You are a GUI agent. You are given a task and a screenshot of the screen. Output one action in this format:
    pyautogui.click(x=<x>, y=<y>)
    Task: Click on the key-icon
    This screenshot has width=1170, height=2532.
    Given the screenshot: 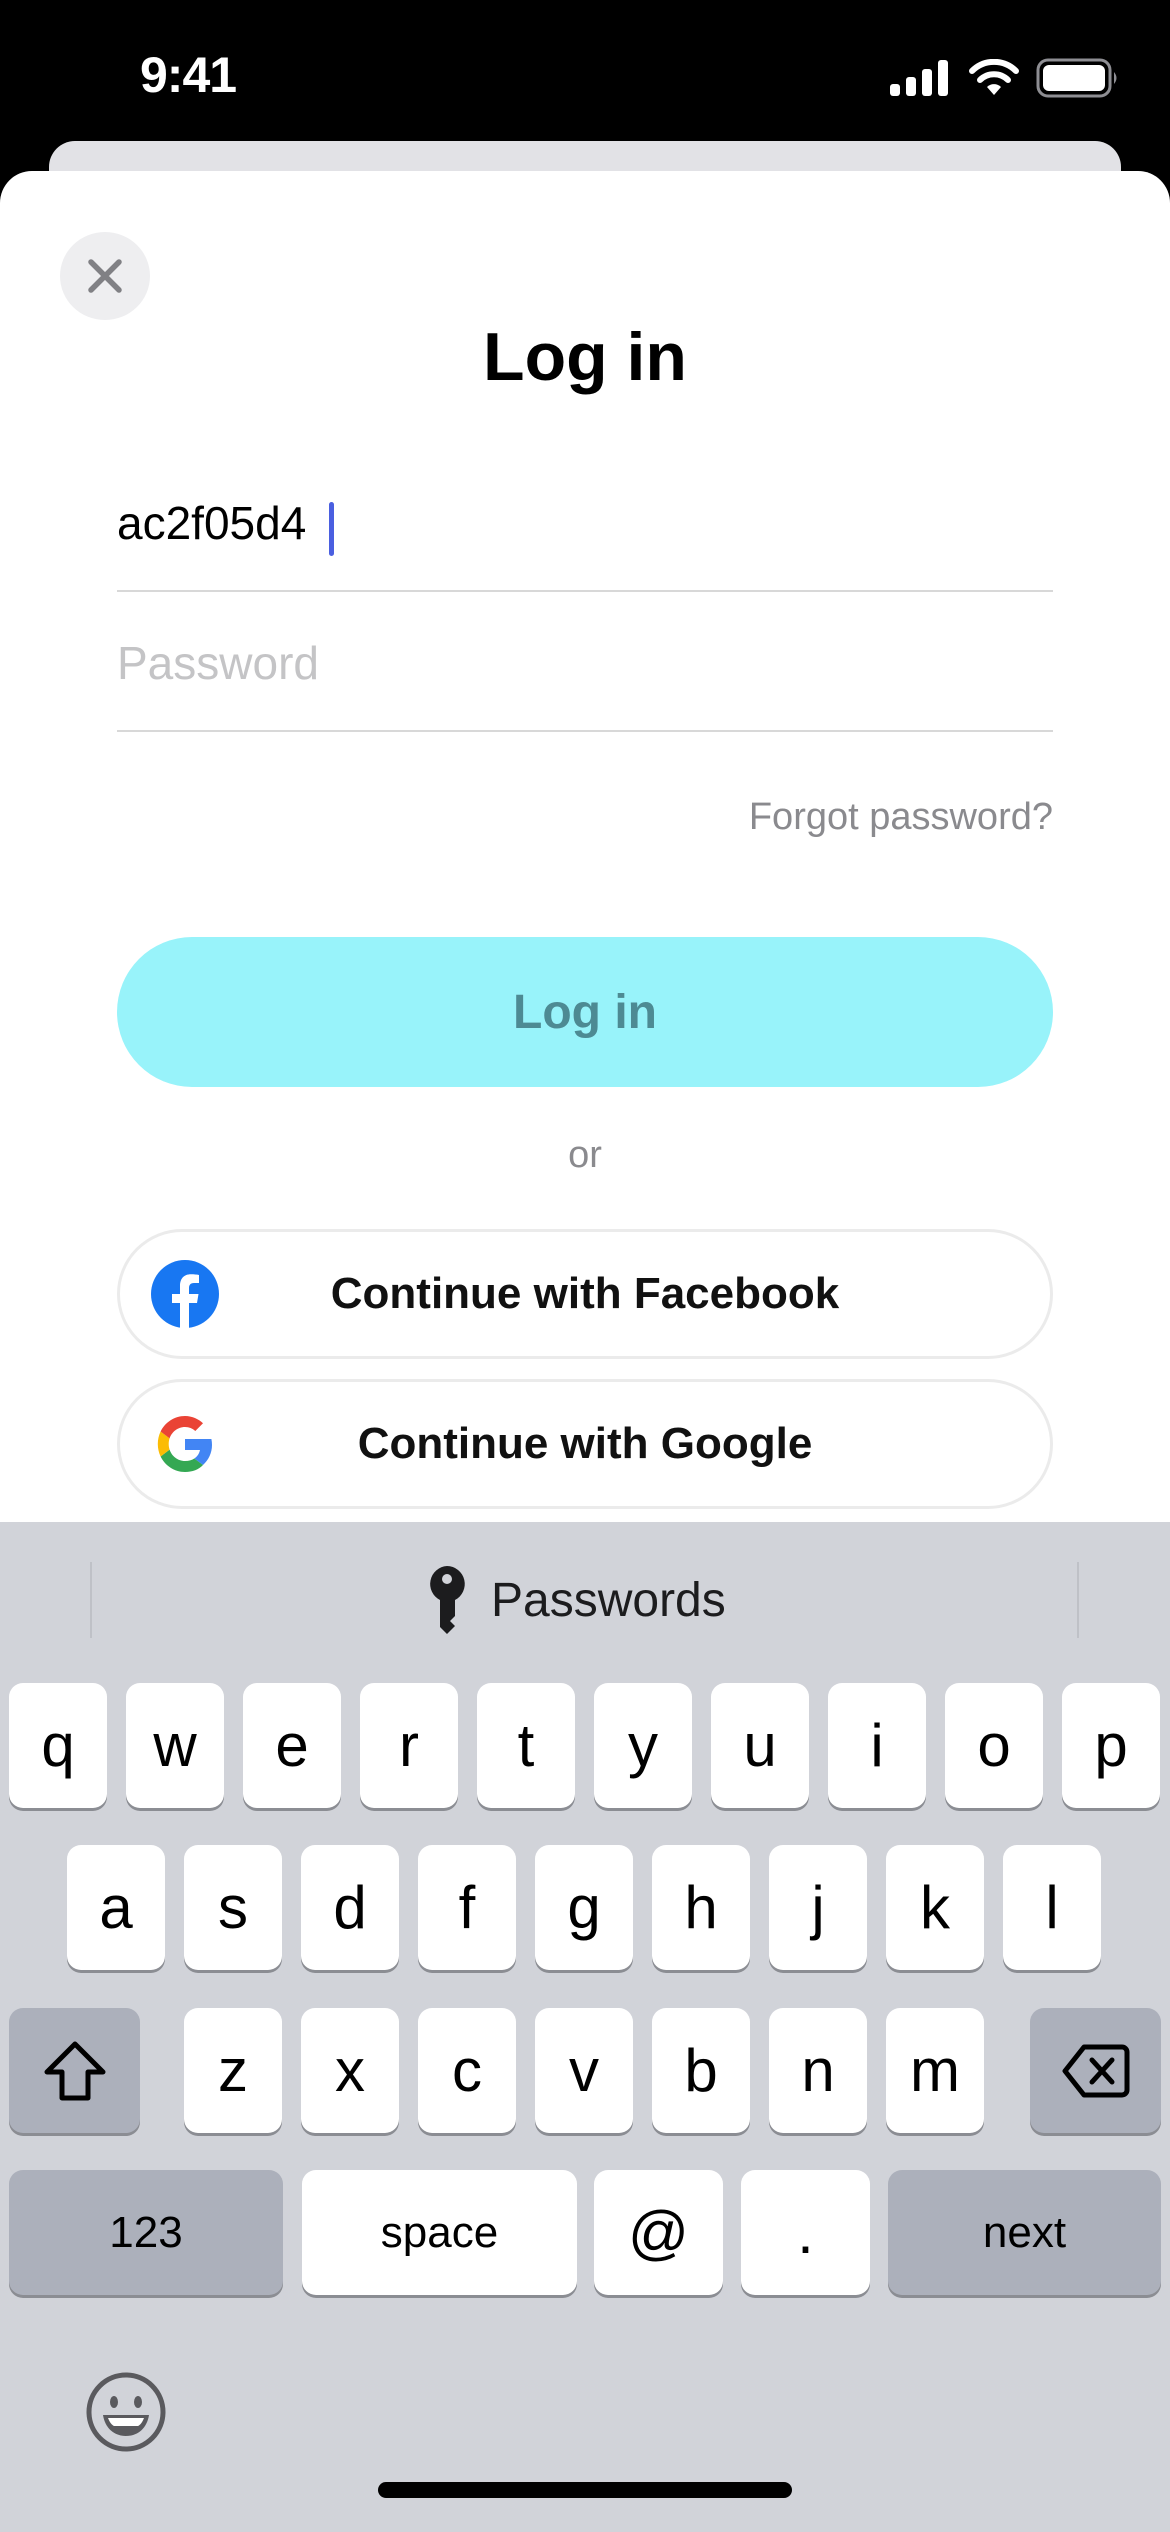 What is the action you would take?
    pyautogui.click(x=447, y=1600)
    